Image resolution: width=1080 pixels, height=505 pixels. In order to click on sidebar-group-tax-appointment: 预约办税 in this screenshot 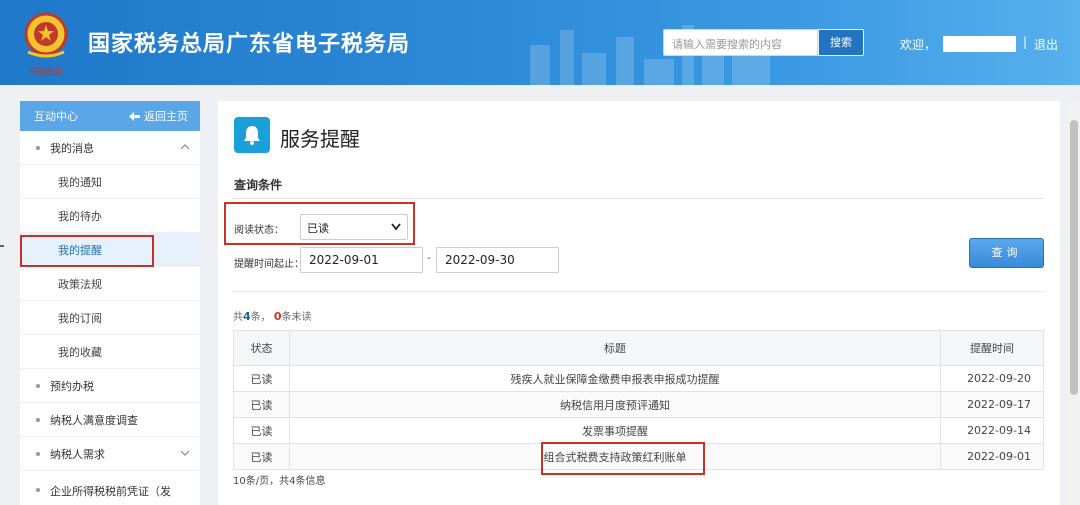, I will do `click(110, 386)`.